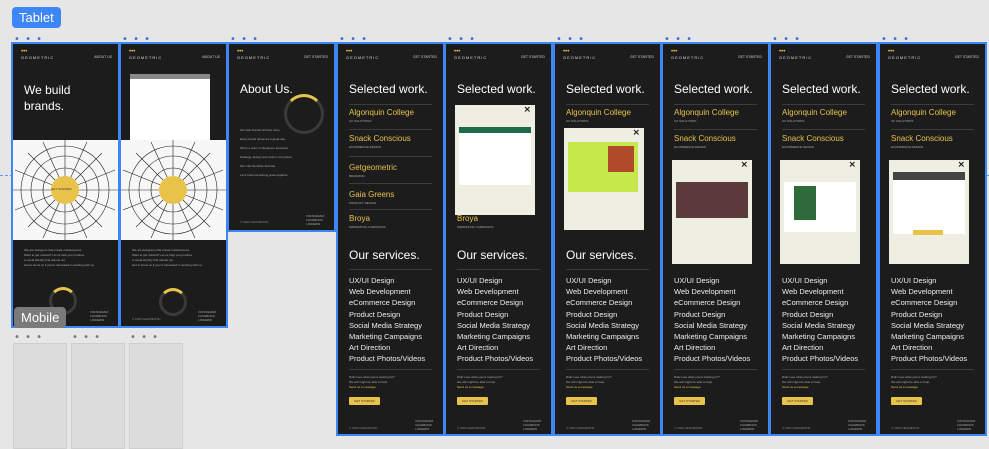  I want to click on project-preview, so click(929, 203).